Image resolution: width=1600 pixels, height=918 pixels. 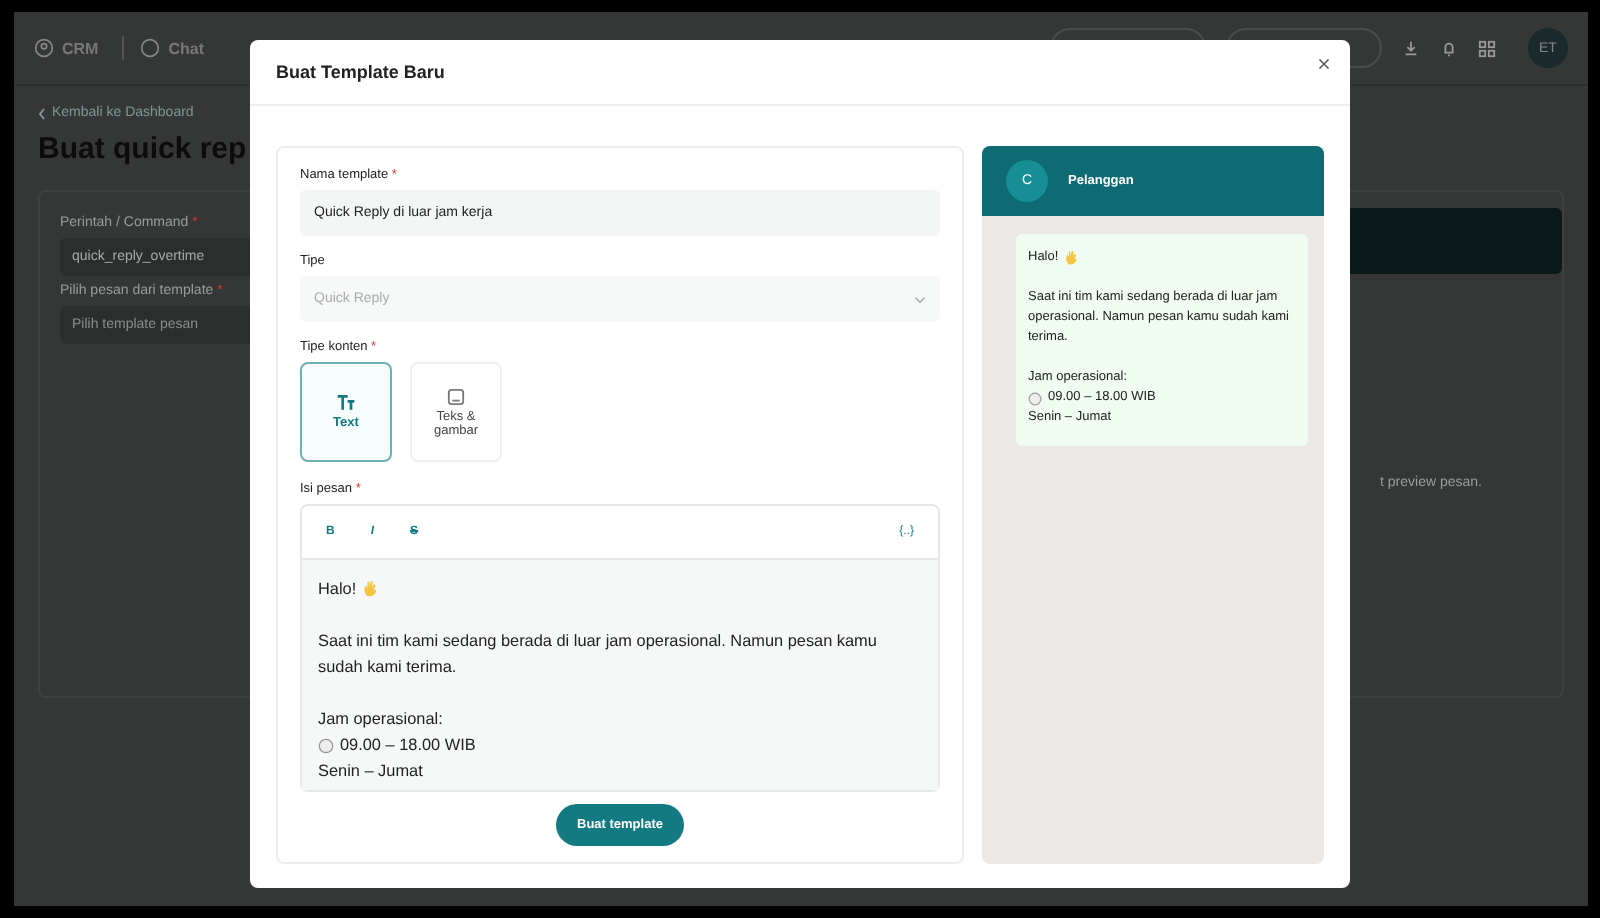 I want to click on message-text: 09.00 – 18.00 WIB, so click(x=408, y=746).